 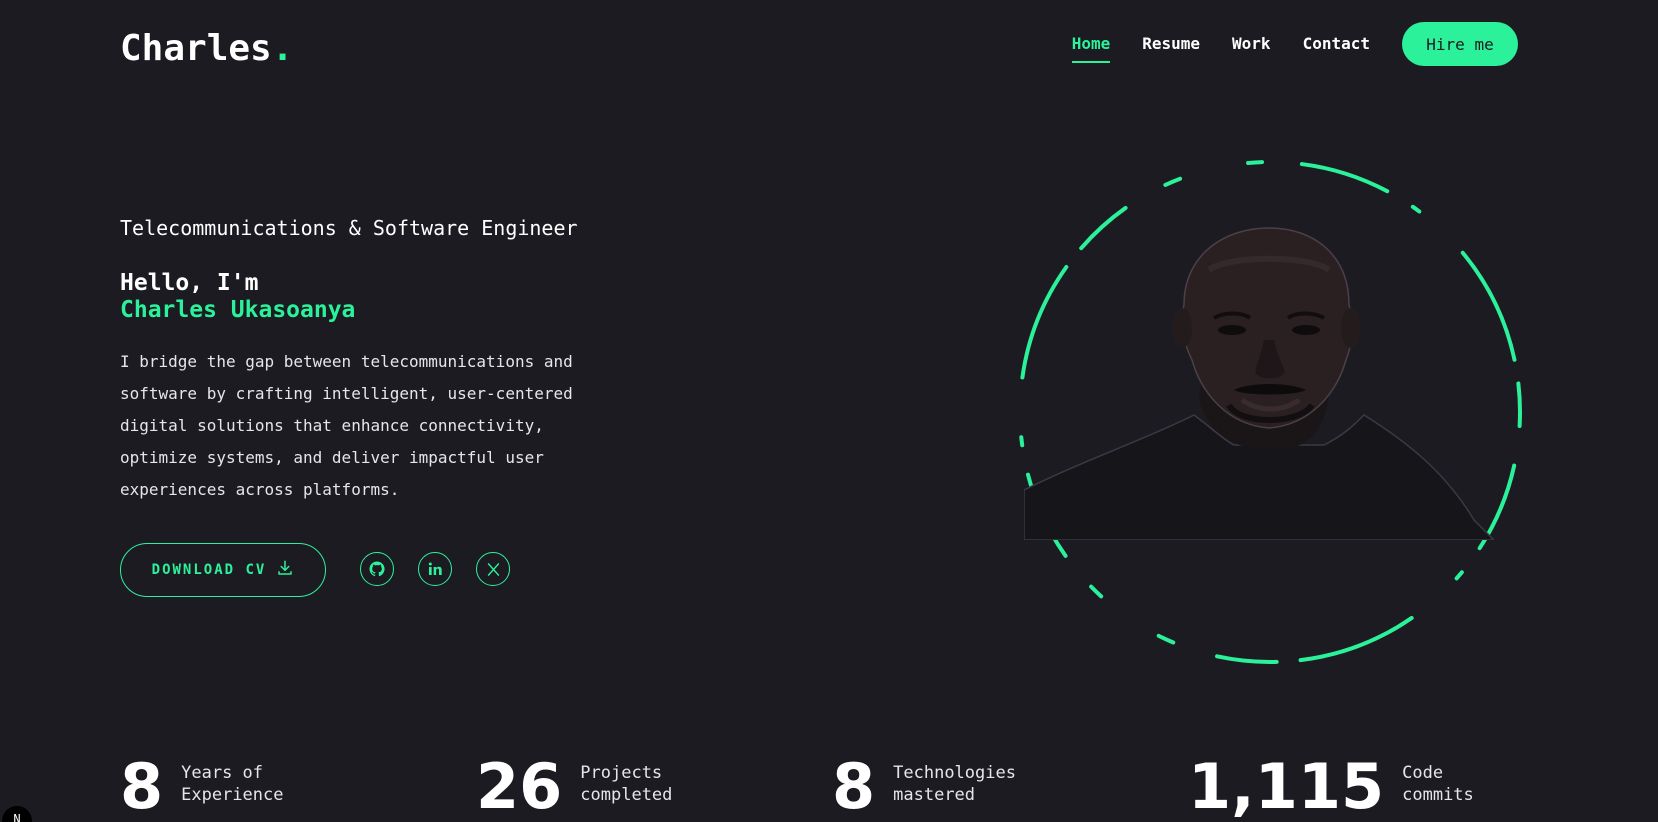 What do you see at coordinates (1259, 383) in the screenshot?
I see `profile-photo` at bounding box center [1259, 383].